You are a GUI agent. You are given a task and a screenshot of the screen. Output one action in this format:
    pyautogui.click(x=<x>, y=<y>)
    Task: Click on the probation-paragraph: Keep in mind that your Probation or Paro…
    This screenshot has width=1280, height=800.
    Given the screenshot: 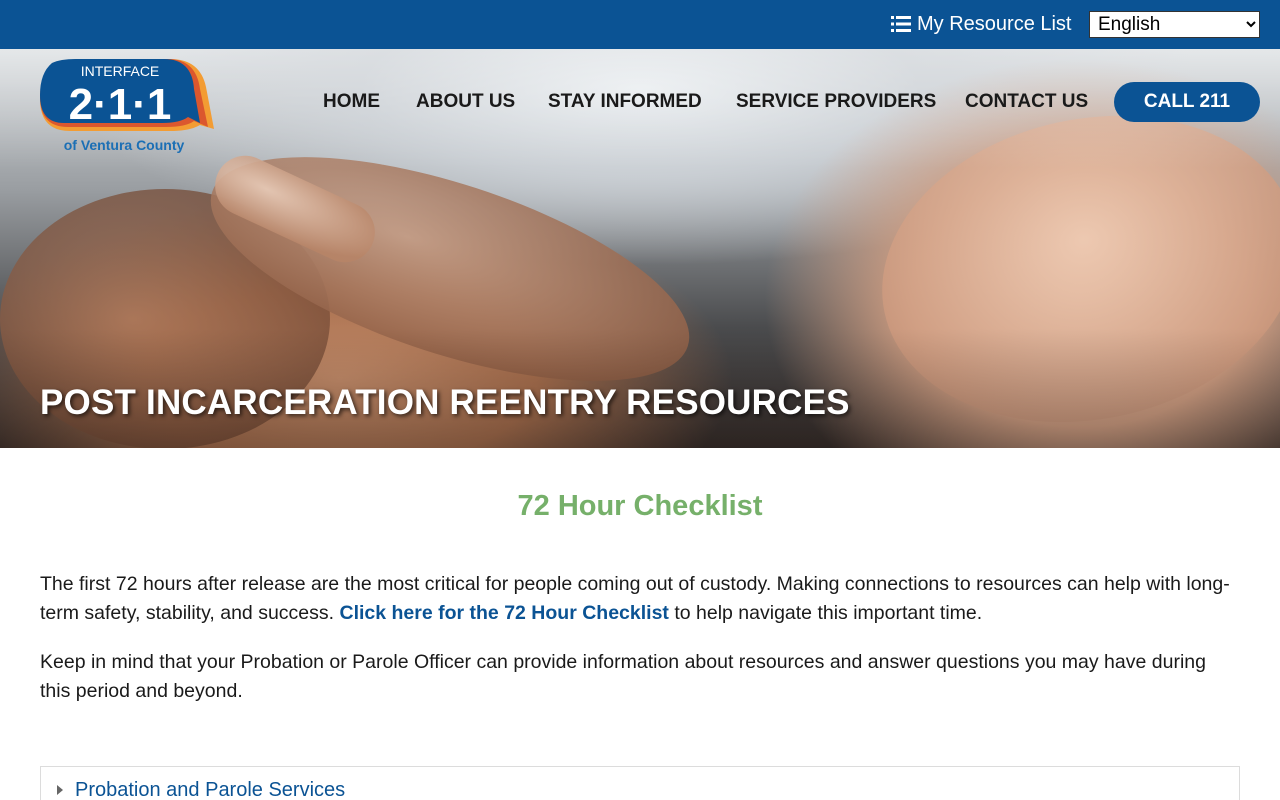 What is the action you would take?
    pyautogui.click(x=623, y=676)
    